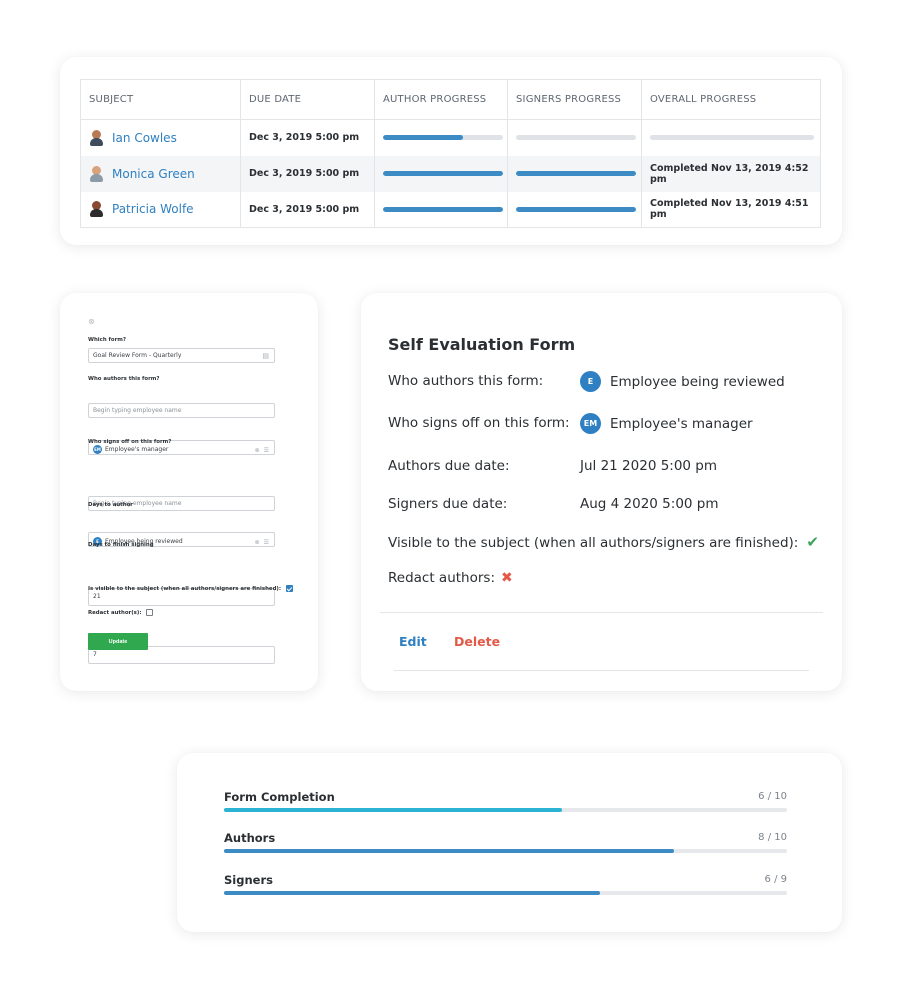 The height and width of the screenshot is (995, 902). What do you see at coordinates (91, 321) in the screenshot?
I see `close-icon: ⊗` at bounding box center [91, 321].